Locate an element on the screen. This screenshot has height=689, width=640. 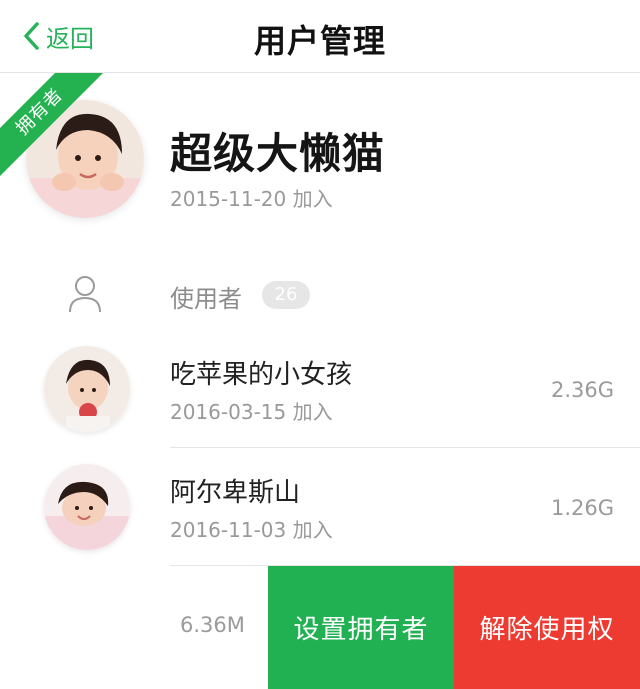
owner-ribbon: 拥有者 is located at coordinates (55, 128).